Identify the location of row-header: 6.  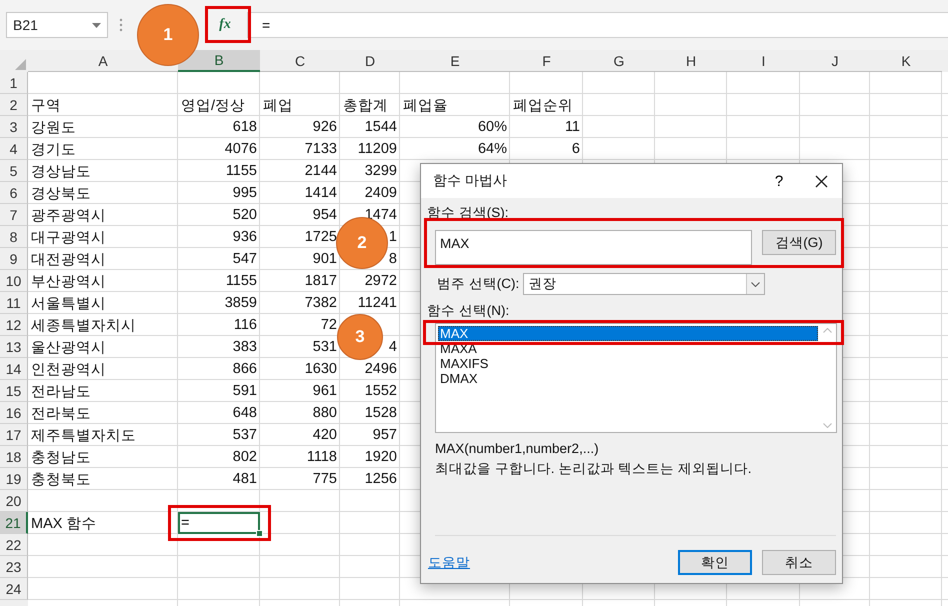
(14, 193).